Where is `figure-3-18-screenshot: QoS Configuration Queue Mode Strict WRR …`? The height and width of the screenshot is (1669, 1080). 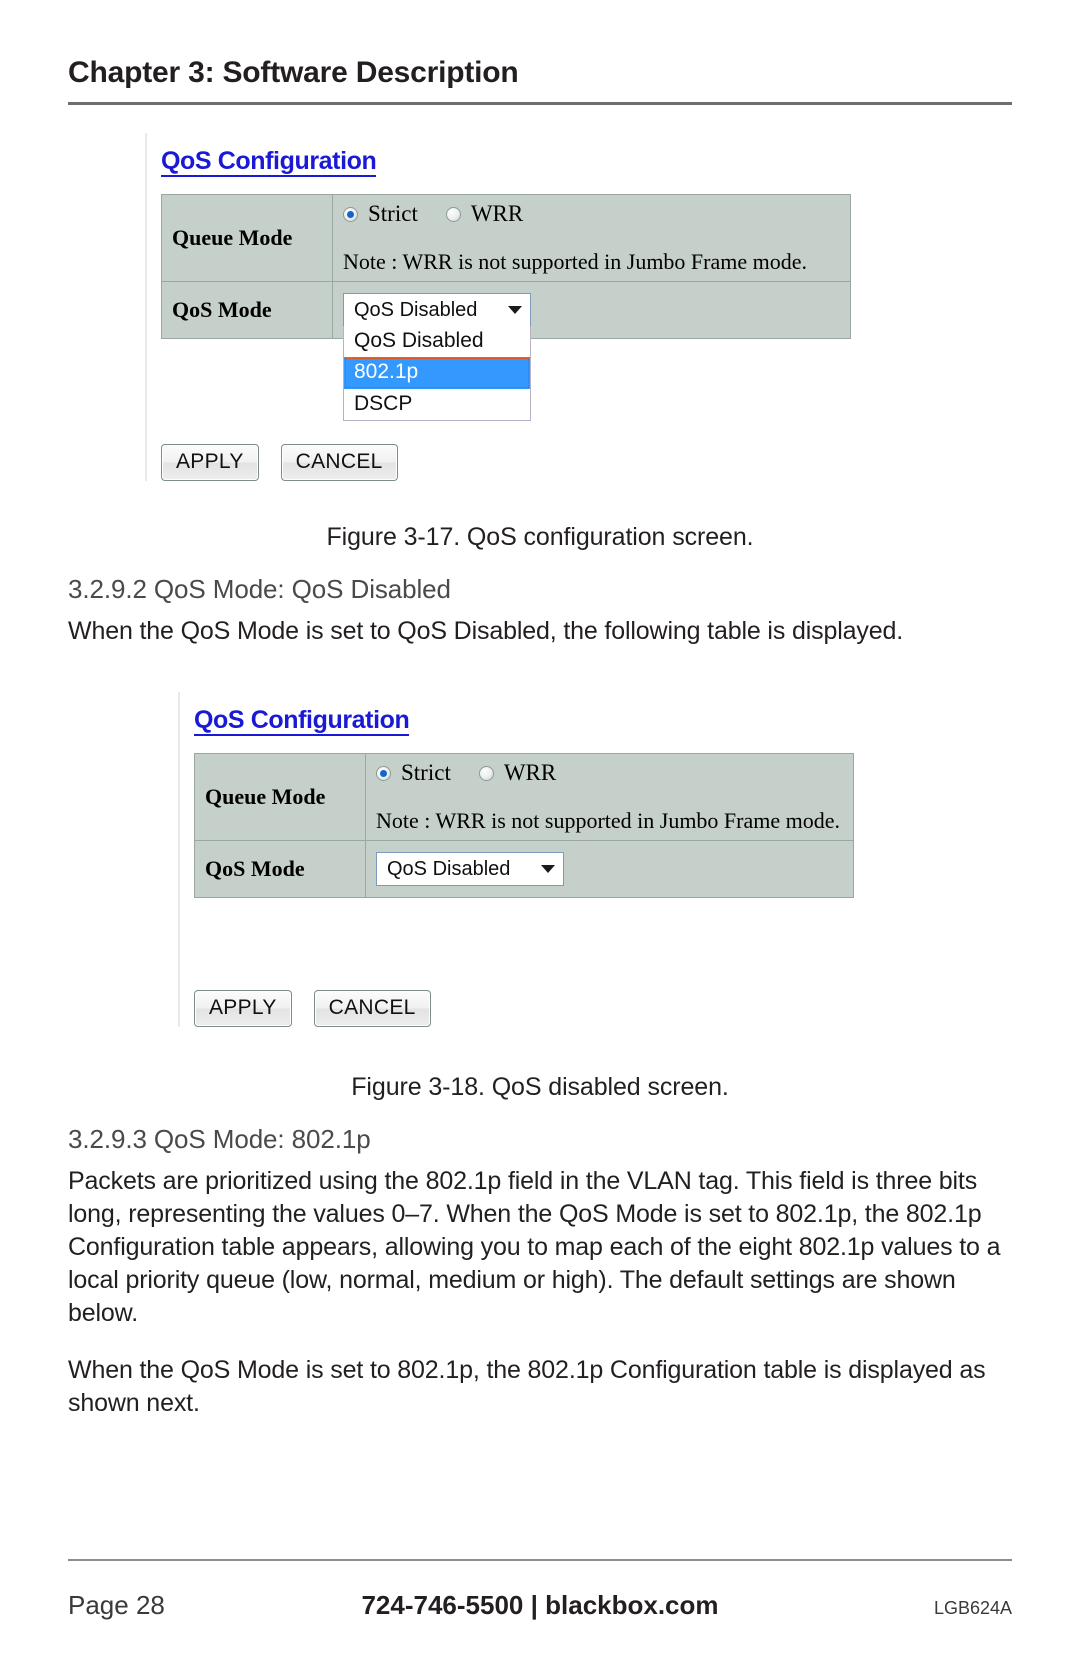 figure-3-18-screenshot: QoS Configuration Queue Mode Strict WRR … is located at coordinates (573, 859).